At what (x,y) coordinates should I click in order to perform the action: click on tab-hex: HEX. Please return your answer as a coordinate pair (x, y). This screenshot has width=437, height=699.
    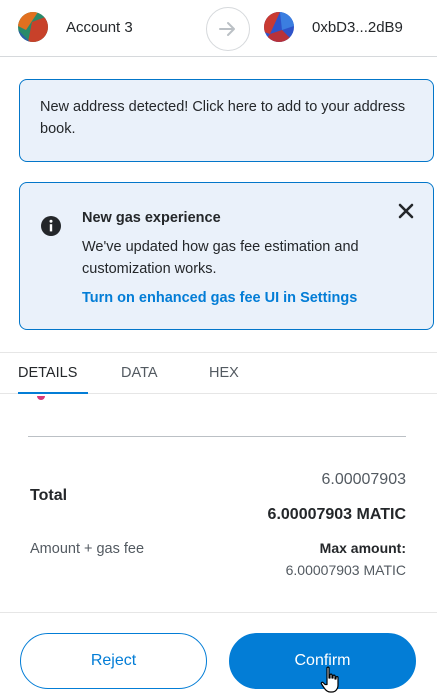
    Looking at the image, I should click on (224, 373).